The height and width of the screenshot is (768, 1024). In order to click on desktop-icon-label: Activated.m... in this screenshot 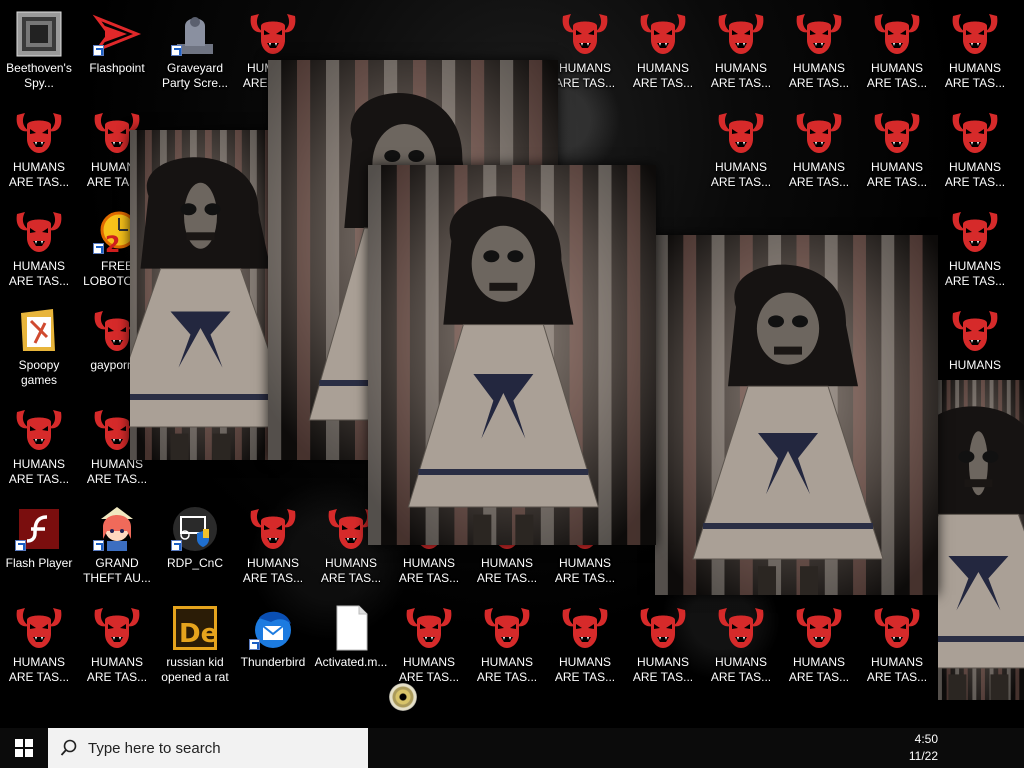, I will do `click(351, 662)`.